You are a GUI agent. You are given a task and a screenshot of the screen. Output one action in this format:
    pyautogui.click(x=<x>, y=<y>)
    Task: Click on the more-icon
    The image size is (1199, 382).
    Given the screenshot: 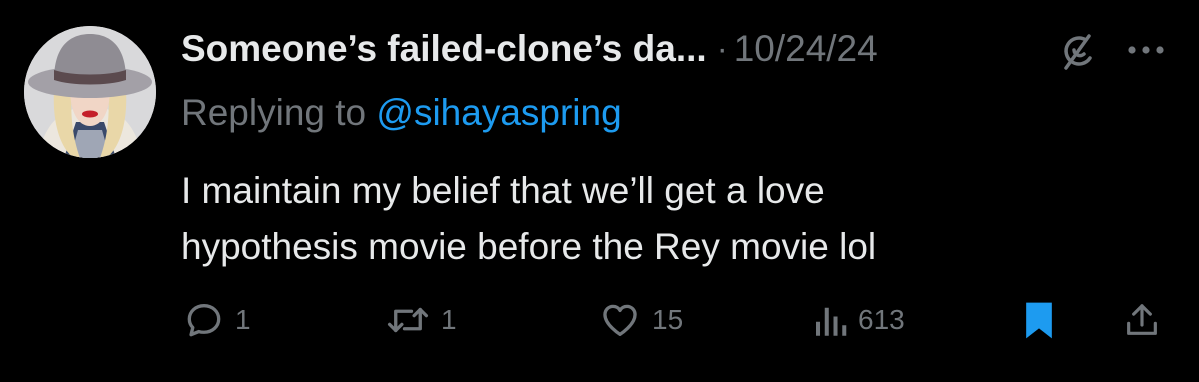 What is the action you would take?
    pyautogui.click(x=1146, y=50)
    